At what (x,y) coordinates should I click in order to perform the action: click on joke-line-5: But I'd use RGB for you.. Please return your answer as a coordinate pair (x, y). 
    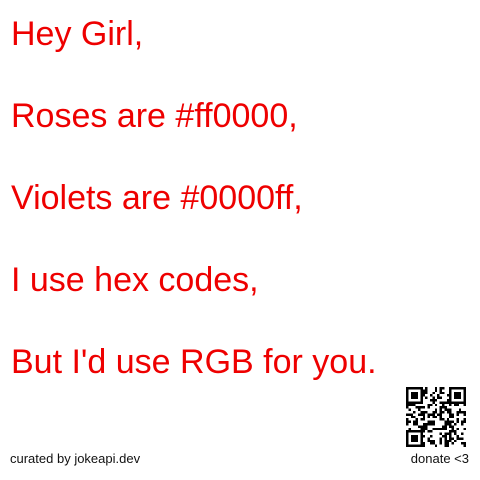
    Looking at the image, I should click on (194, 362).